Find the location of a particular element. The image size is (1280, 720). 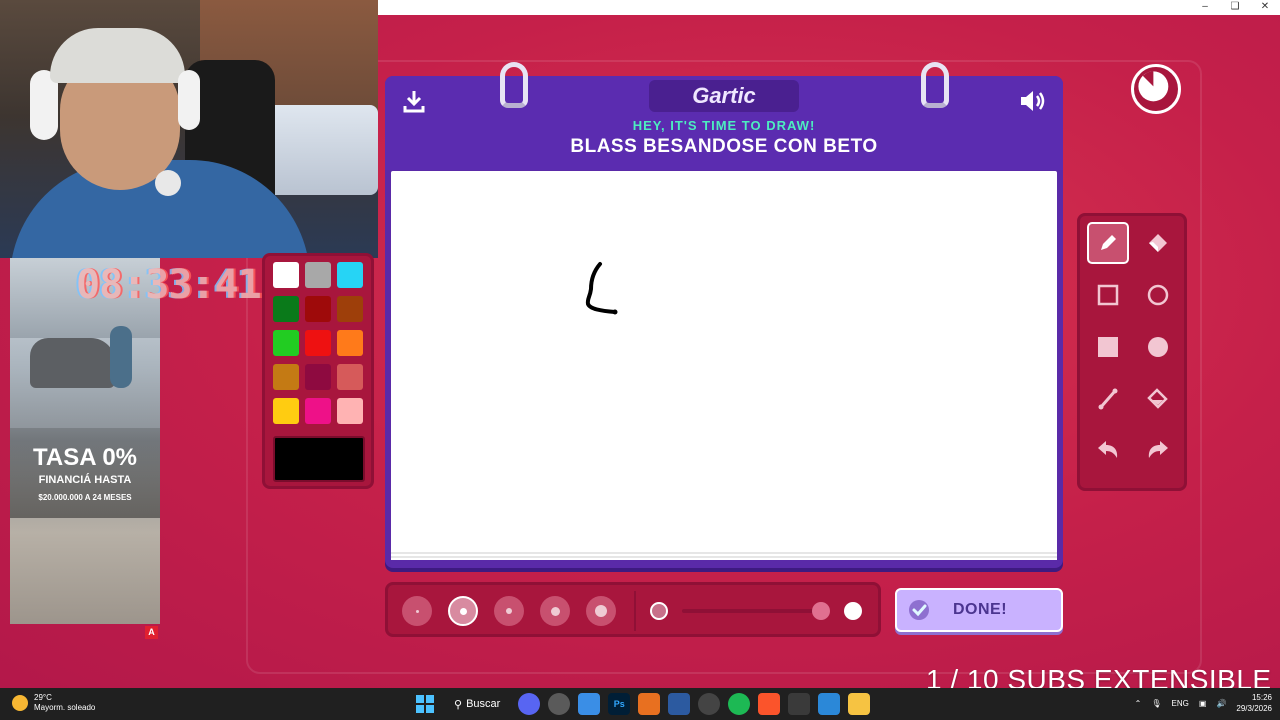

rectangle-outline-tool is located at coordinates (1108, 295).